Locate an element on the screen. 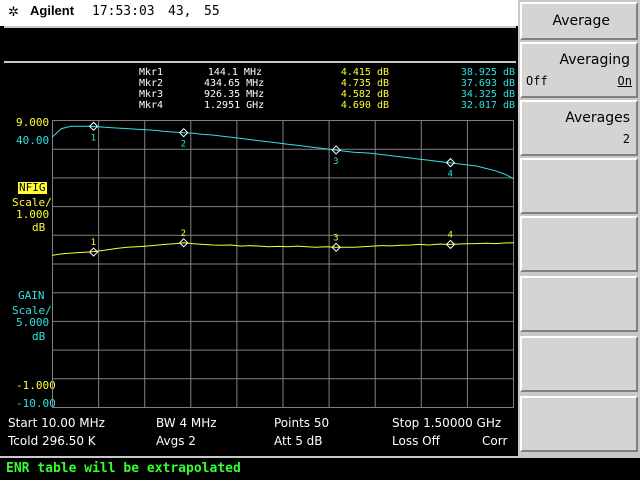  clock-time: 17:53:03 is located at coordinates (123, 11).